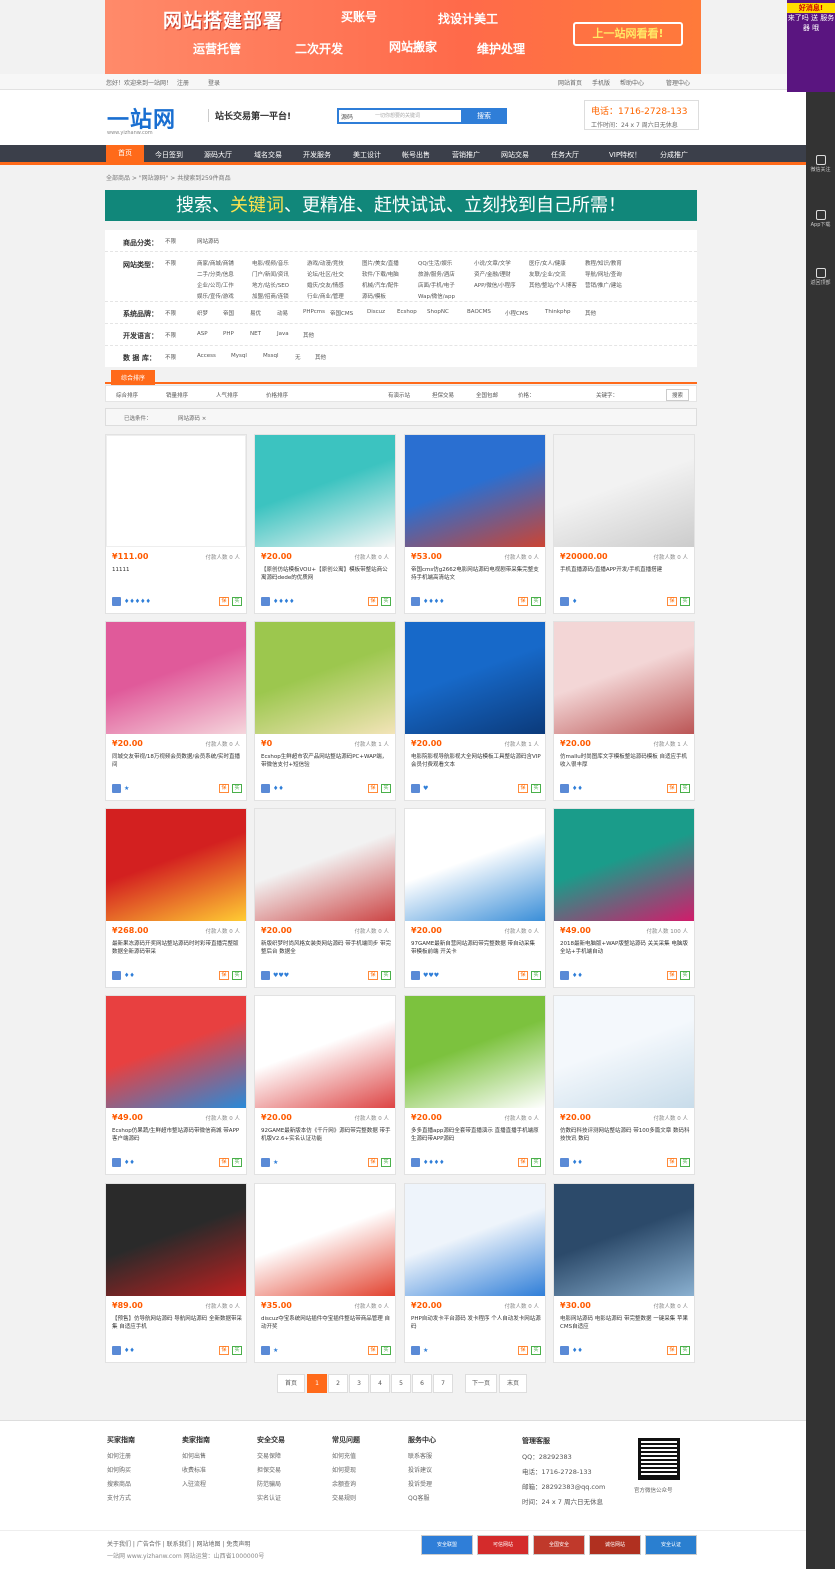  Describe the element at coordinates (401, 1383) in the screenshot. I see `page-link: 5` at that location.